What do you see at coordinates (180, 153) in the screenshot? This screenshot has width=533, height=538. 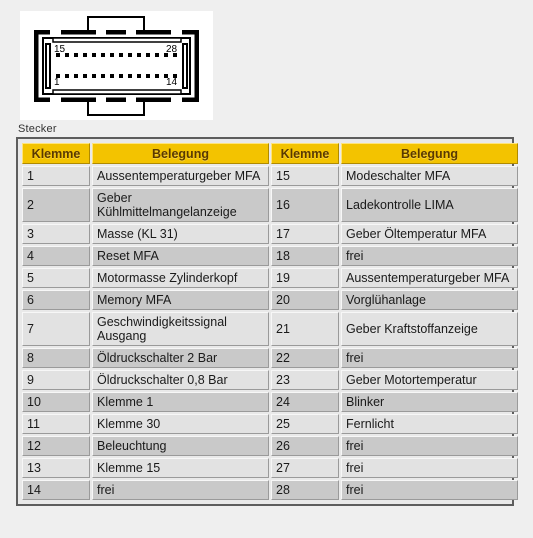 I see `header-belegung-left: Belegung` at bounding box center [180, 153].